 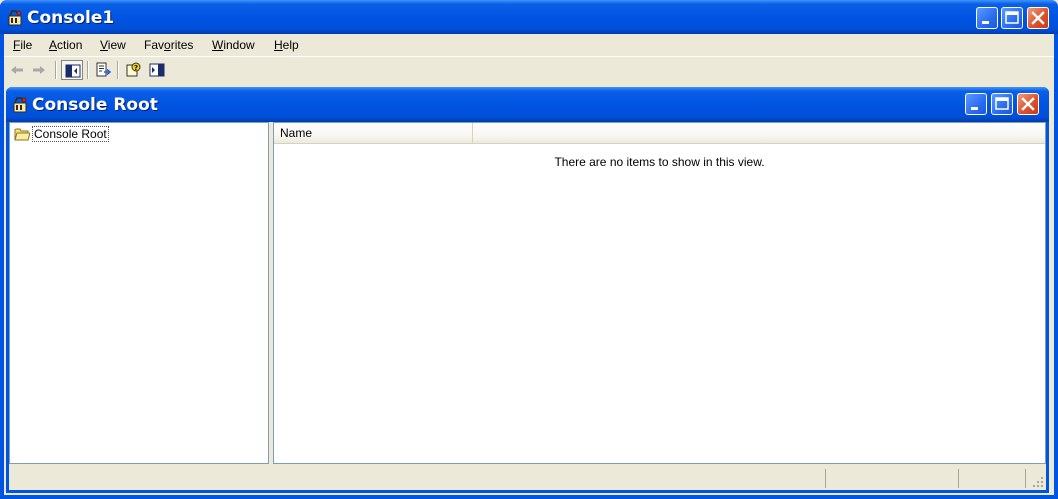 I want to click on back-arrow-icon, so click(x=17, y=70).